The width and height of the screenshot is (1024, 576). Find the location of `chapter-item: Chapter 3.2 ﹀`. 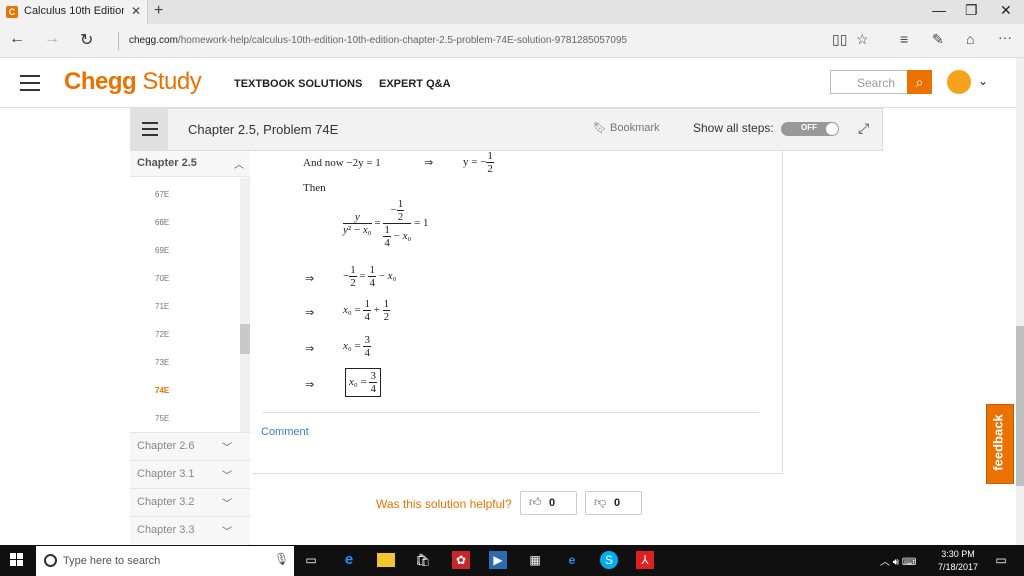

chapter-item: Chapter 3.2 ﹀ is located at coordinates (190, 502).